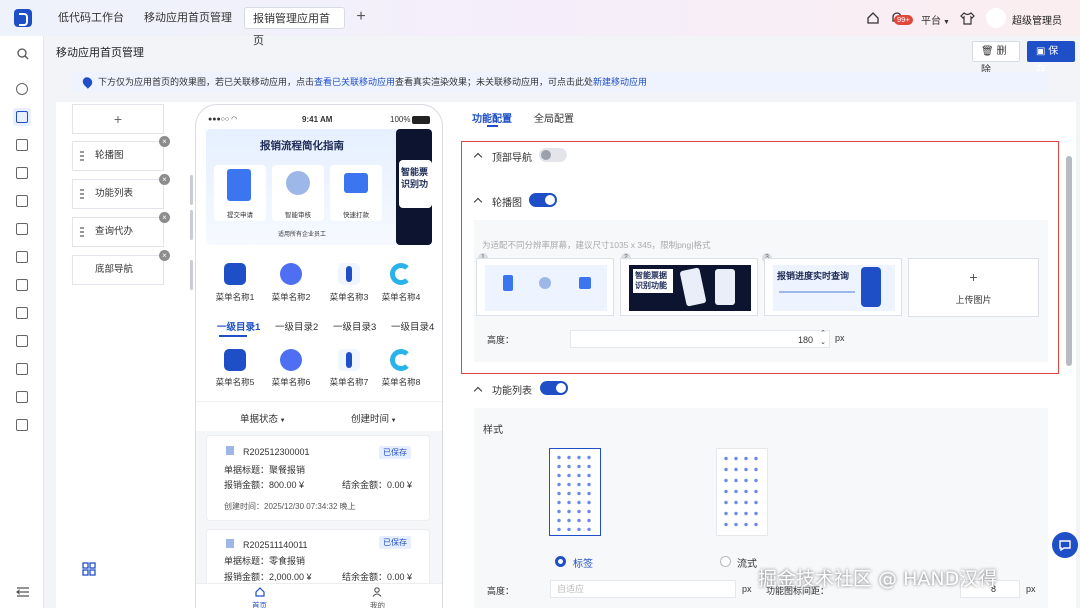 The width and height of the screenshot is (1080, 608). I want to click on sidebar-item-10-icon, so click(22, 341).